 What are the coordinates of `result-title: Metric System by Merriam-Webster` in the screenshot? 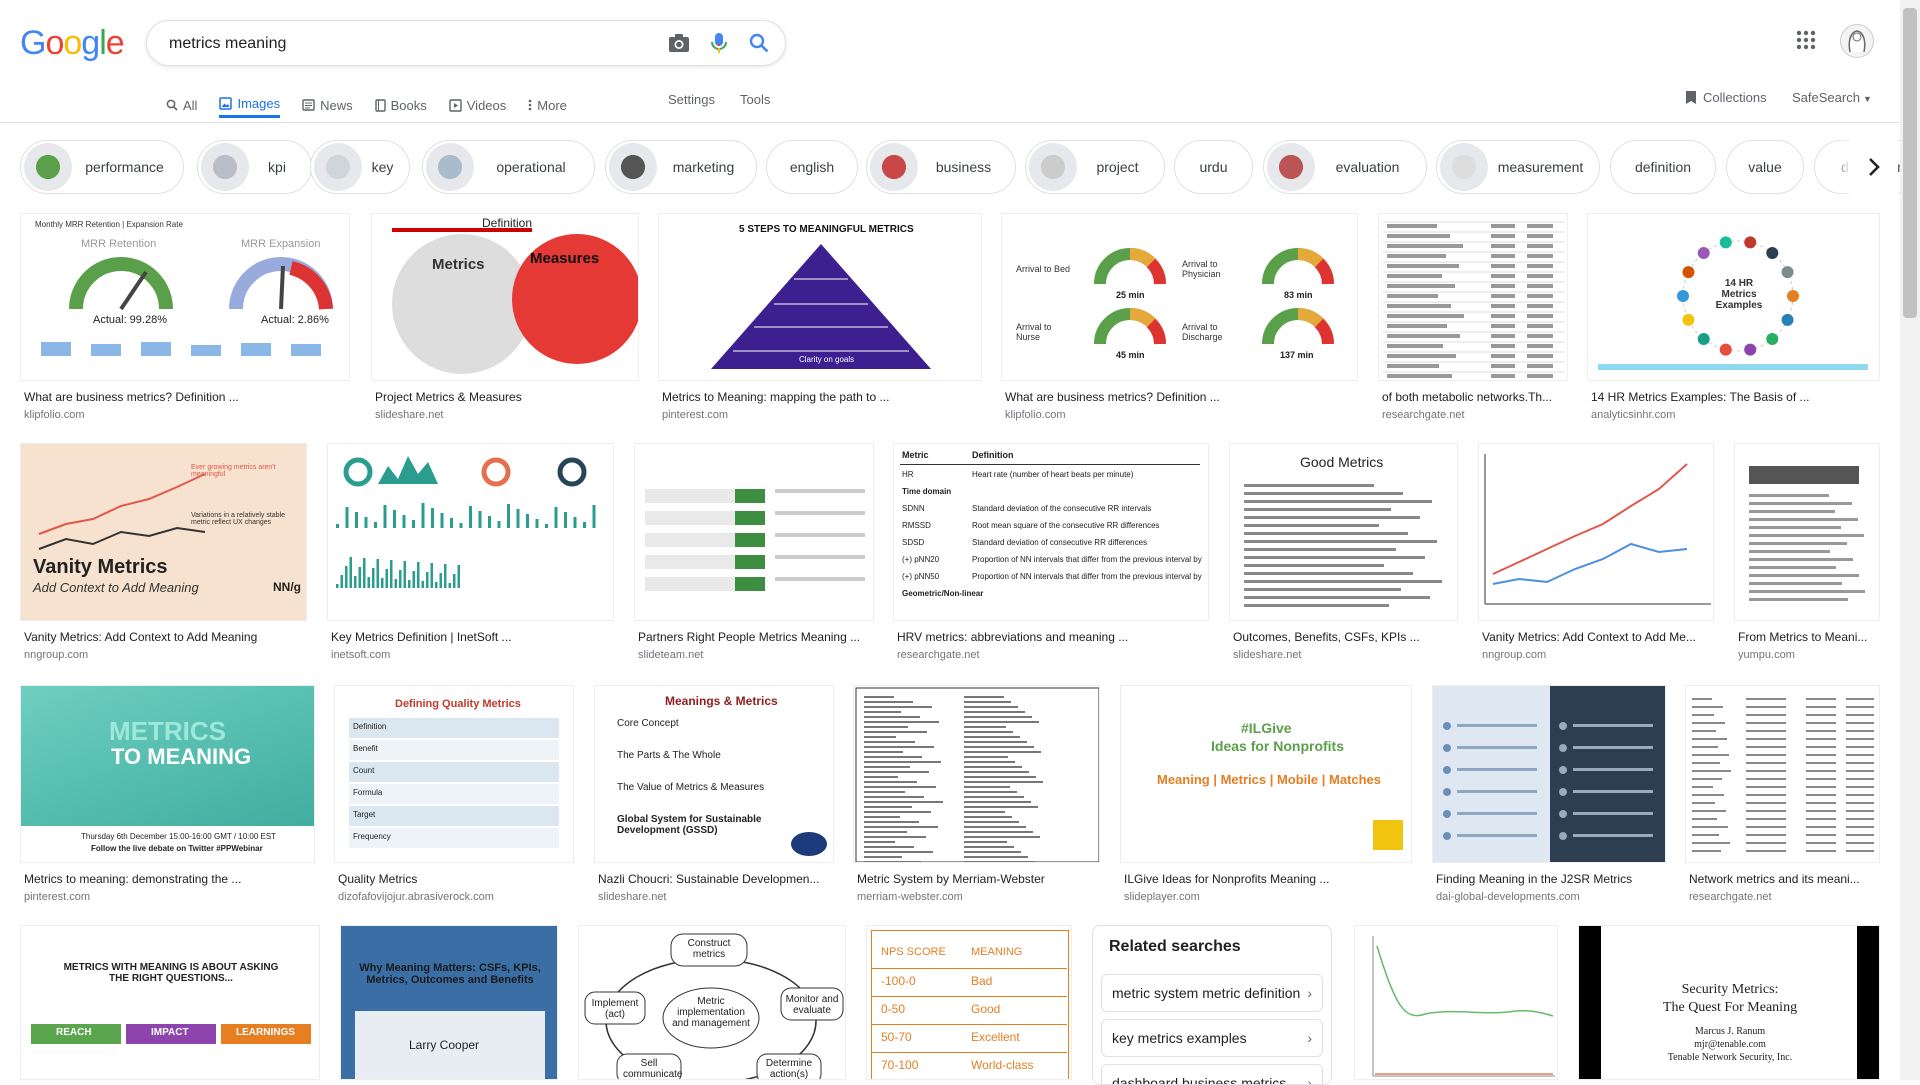 It's located at (976, 879).